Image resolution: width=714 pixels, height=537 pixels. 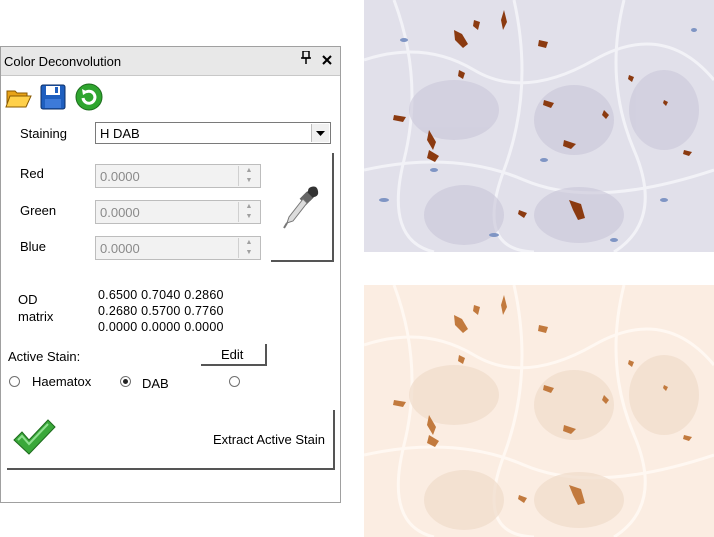 I want to click on close-icon, so click(x=327, y=60).